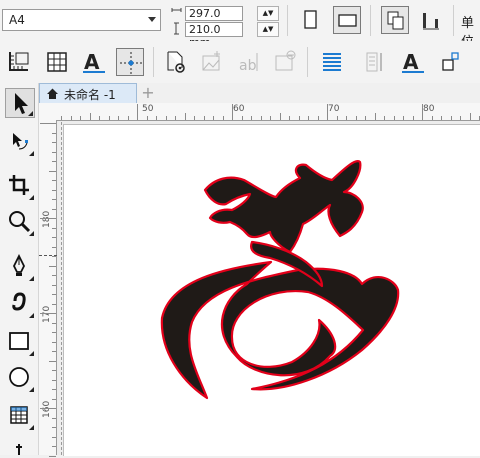 The height and width of the screenshot is (458, 480). I want to click on landscape-button, so click(347, 20).